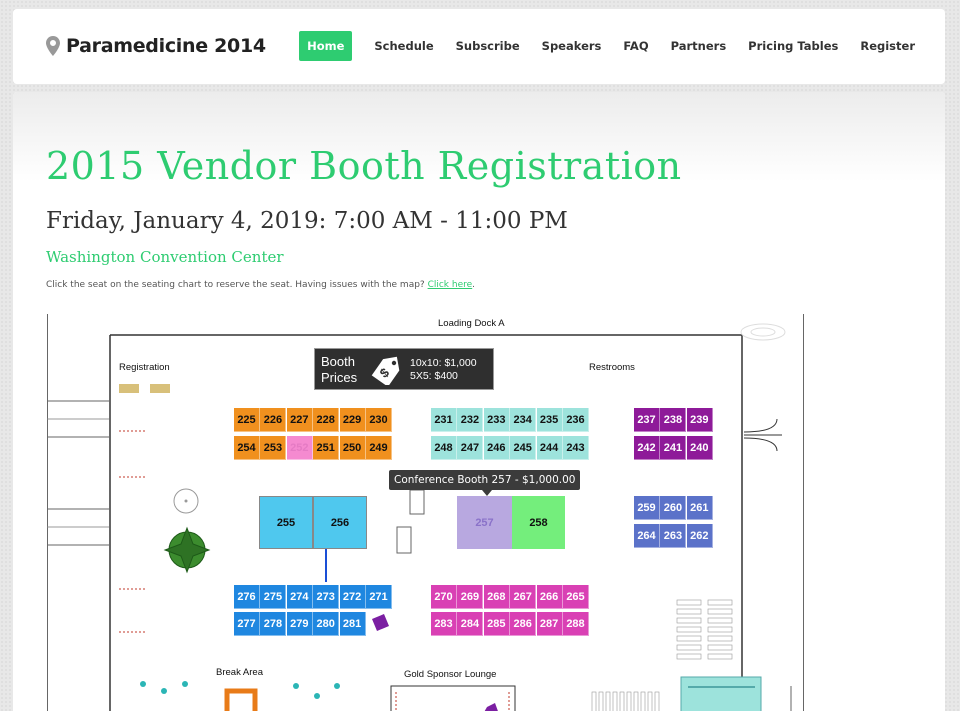 This screenshot has height=711, width=960. What do you see at coordinates (364, 166) in the screenshot?
I see `page-title: 2015 Vendor Booth Registration` at bounding box center [364, 166].